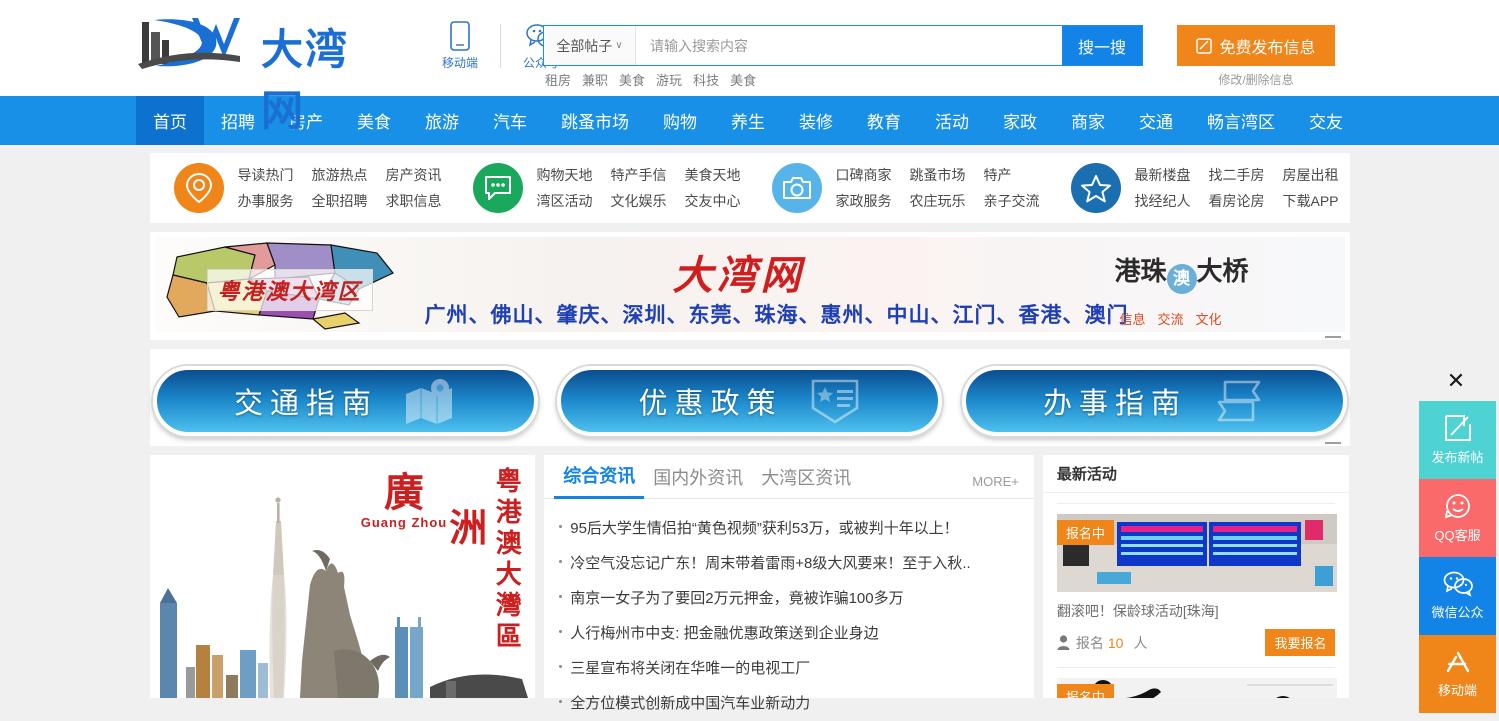 This screenshot has height=721, width=1499. Describe the element at coordinates (1300, 642) in the screenshot. I see `activity-join-button: 我要报名` at that location.